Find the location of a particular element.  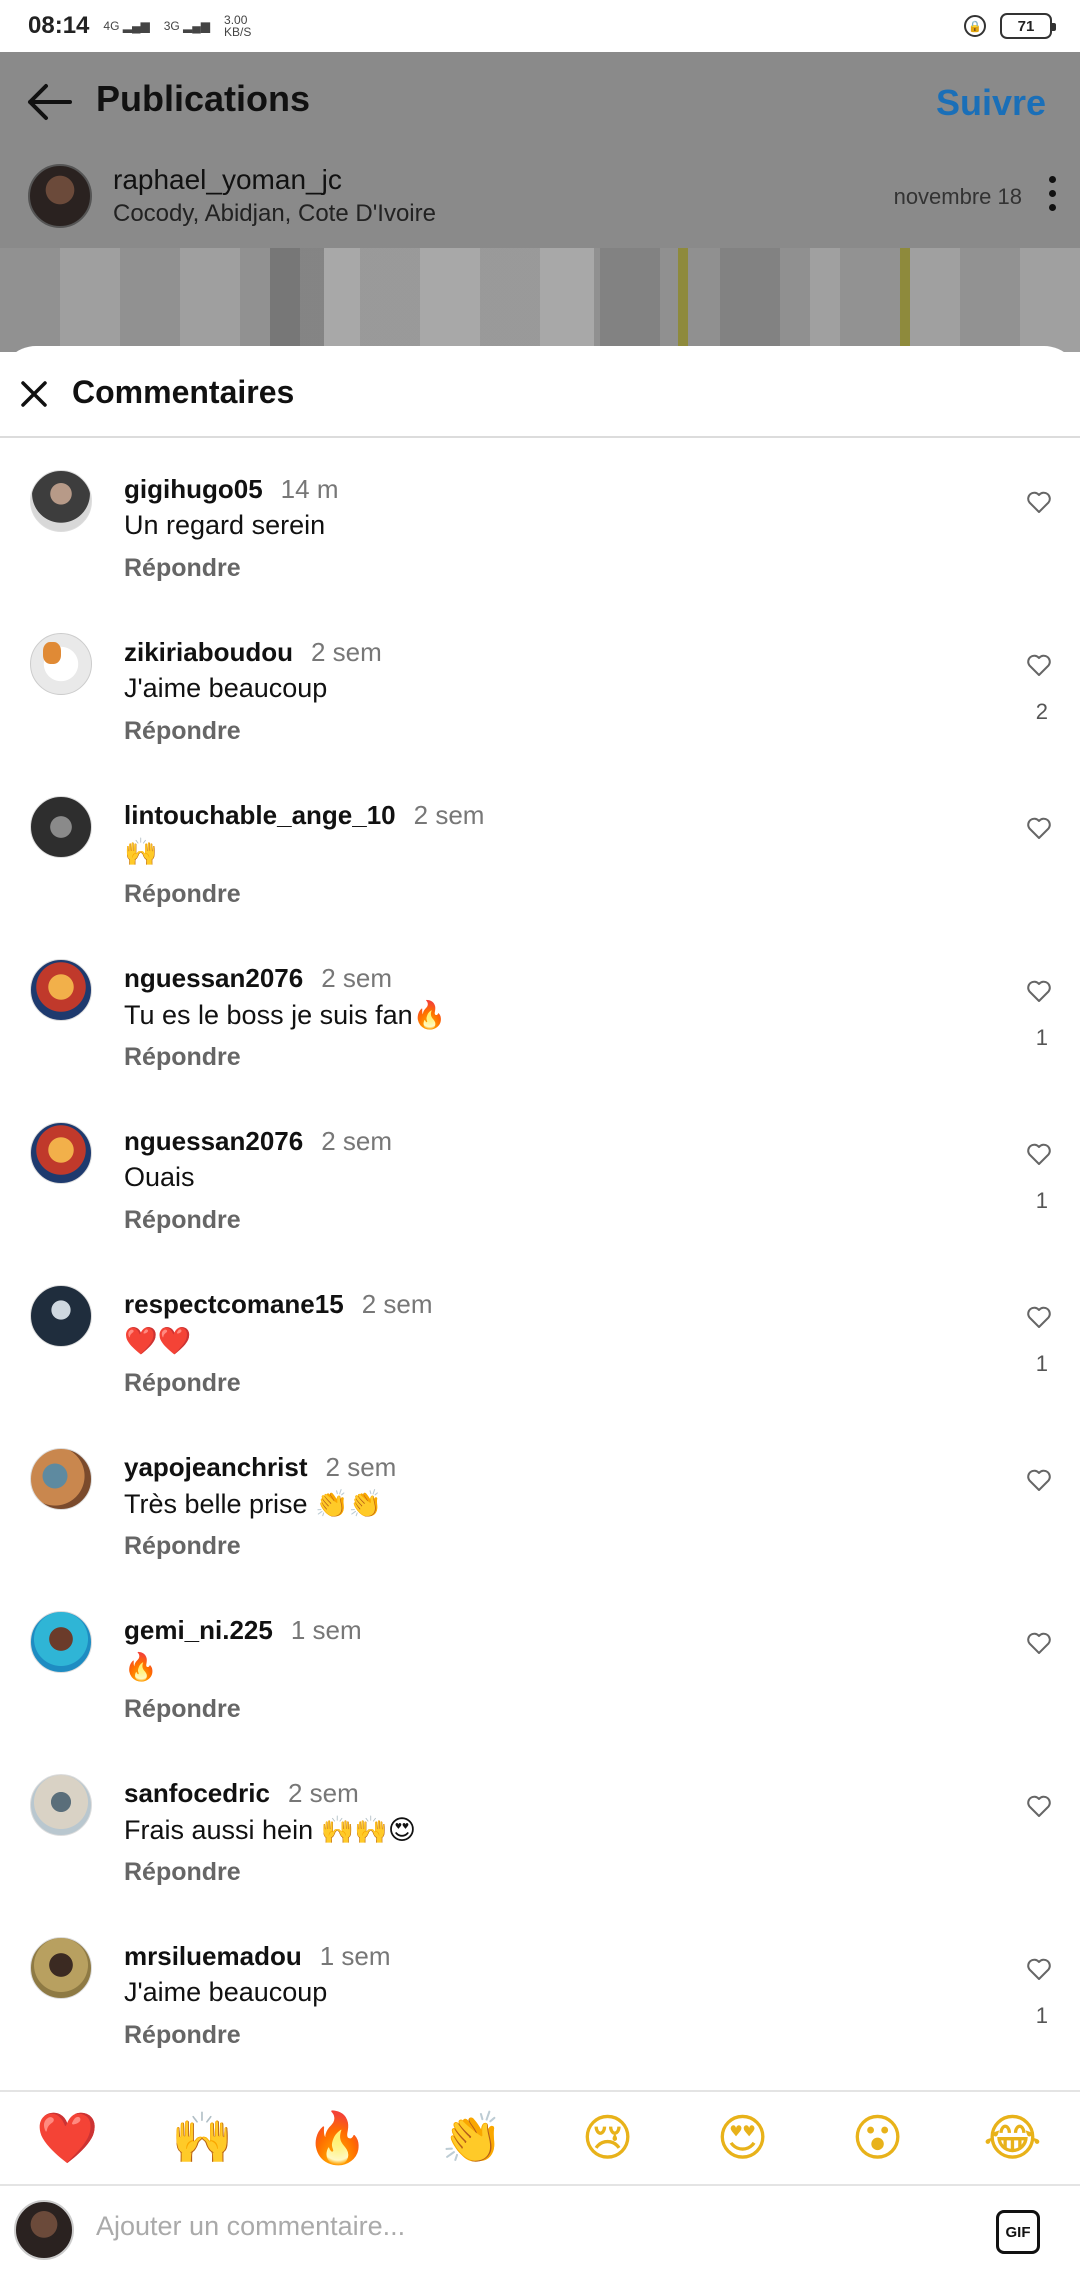

comment-item: nguessan2076 2 sem Ouais Répondre 1 is located at coordinates (540, 1187).